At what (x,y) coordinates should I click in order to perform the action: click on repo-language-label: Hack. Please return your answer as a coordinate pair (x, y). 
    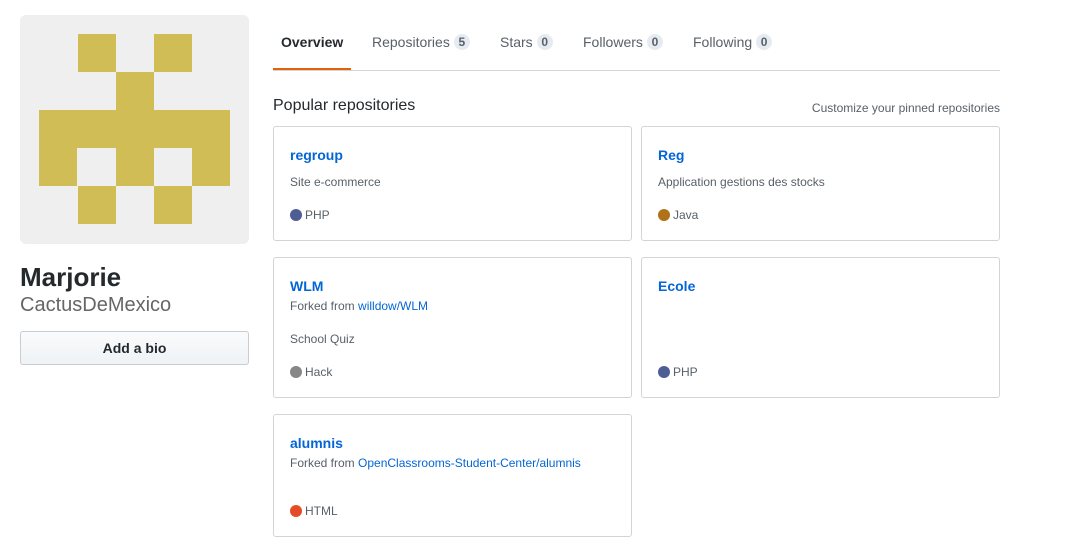
    Looking at the image, I should click on (319, 372).